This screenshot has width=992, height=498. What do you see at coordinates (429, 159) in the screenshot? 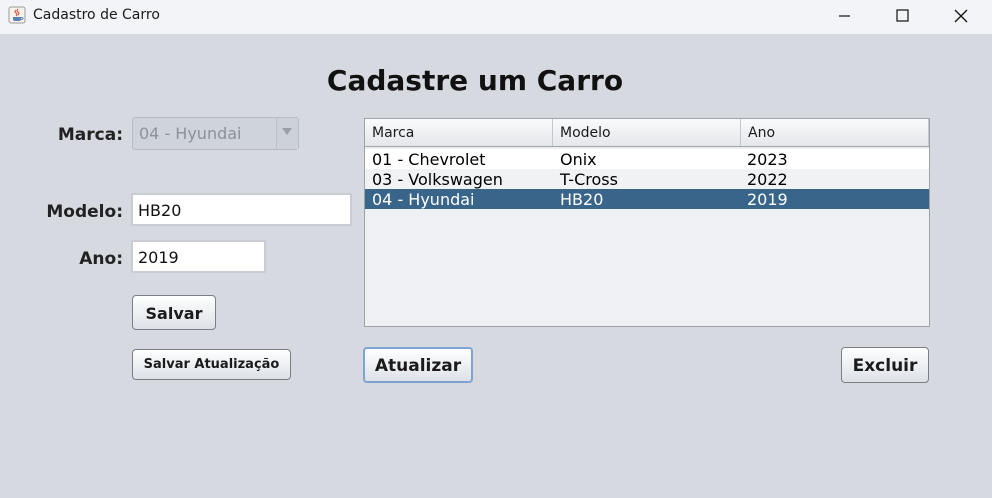
I see `cell-marca: 01 - Chevrolet` at bounding box center [429, 159].